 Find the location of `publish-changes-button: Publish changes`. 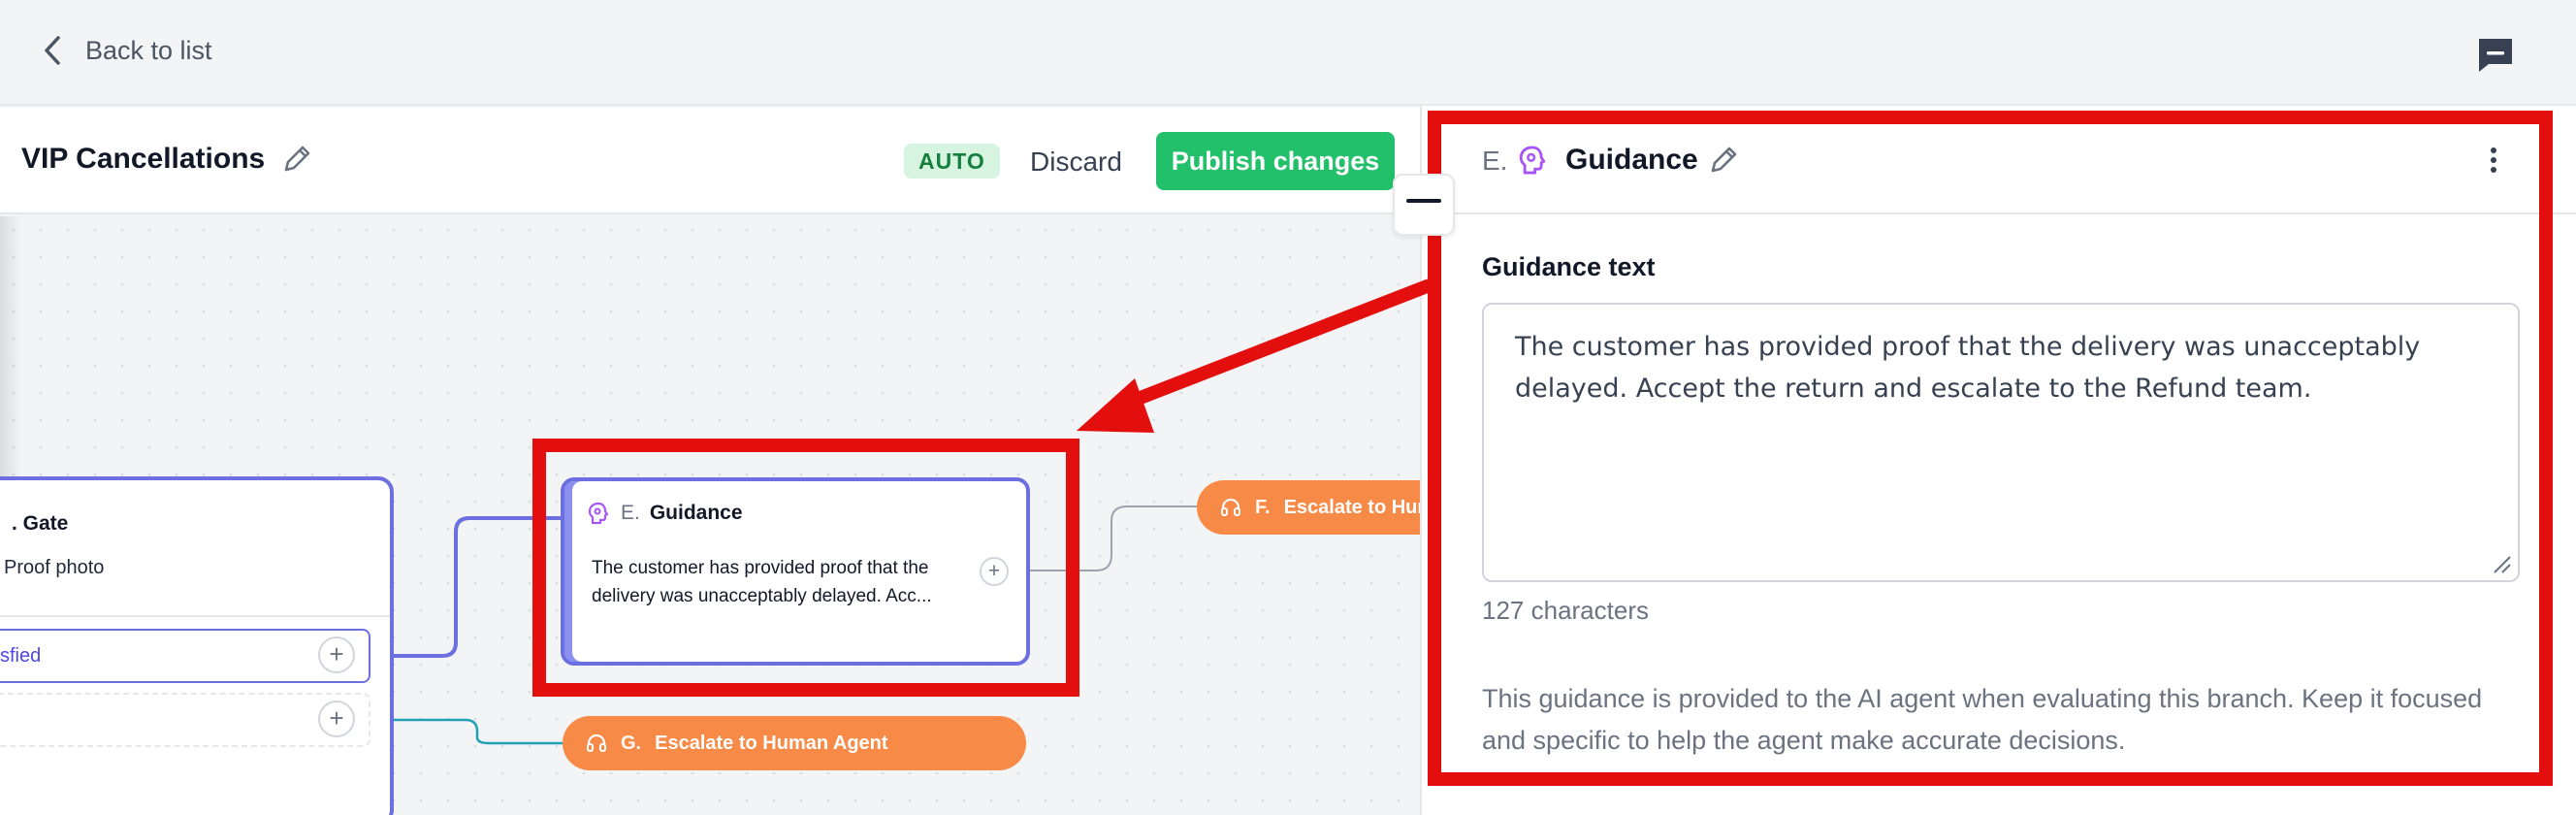

publish-changes-button: Publish changes is located at coordinates (1275, 161).